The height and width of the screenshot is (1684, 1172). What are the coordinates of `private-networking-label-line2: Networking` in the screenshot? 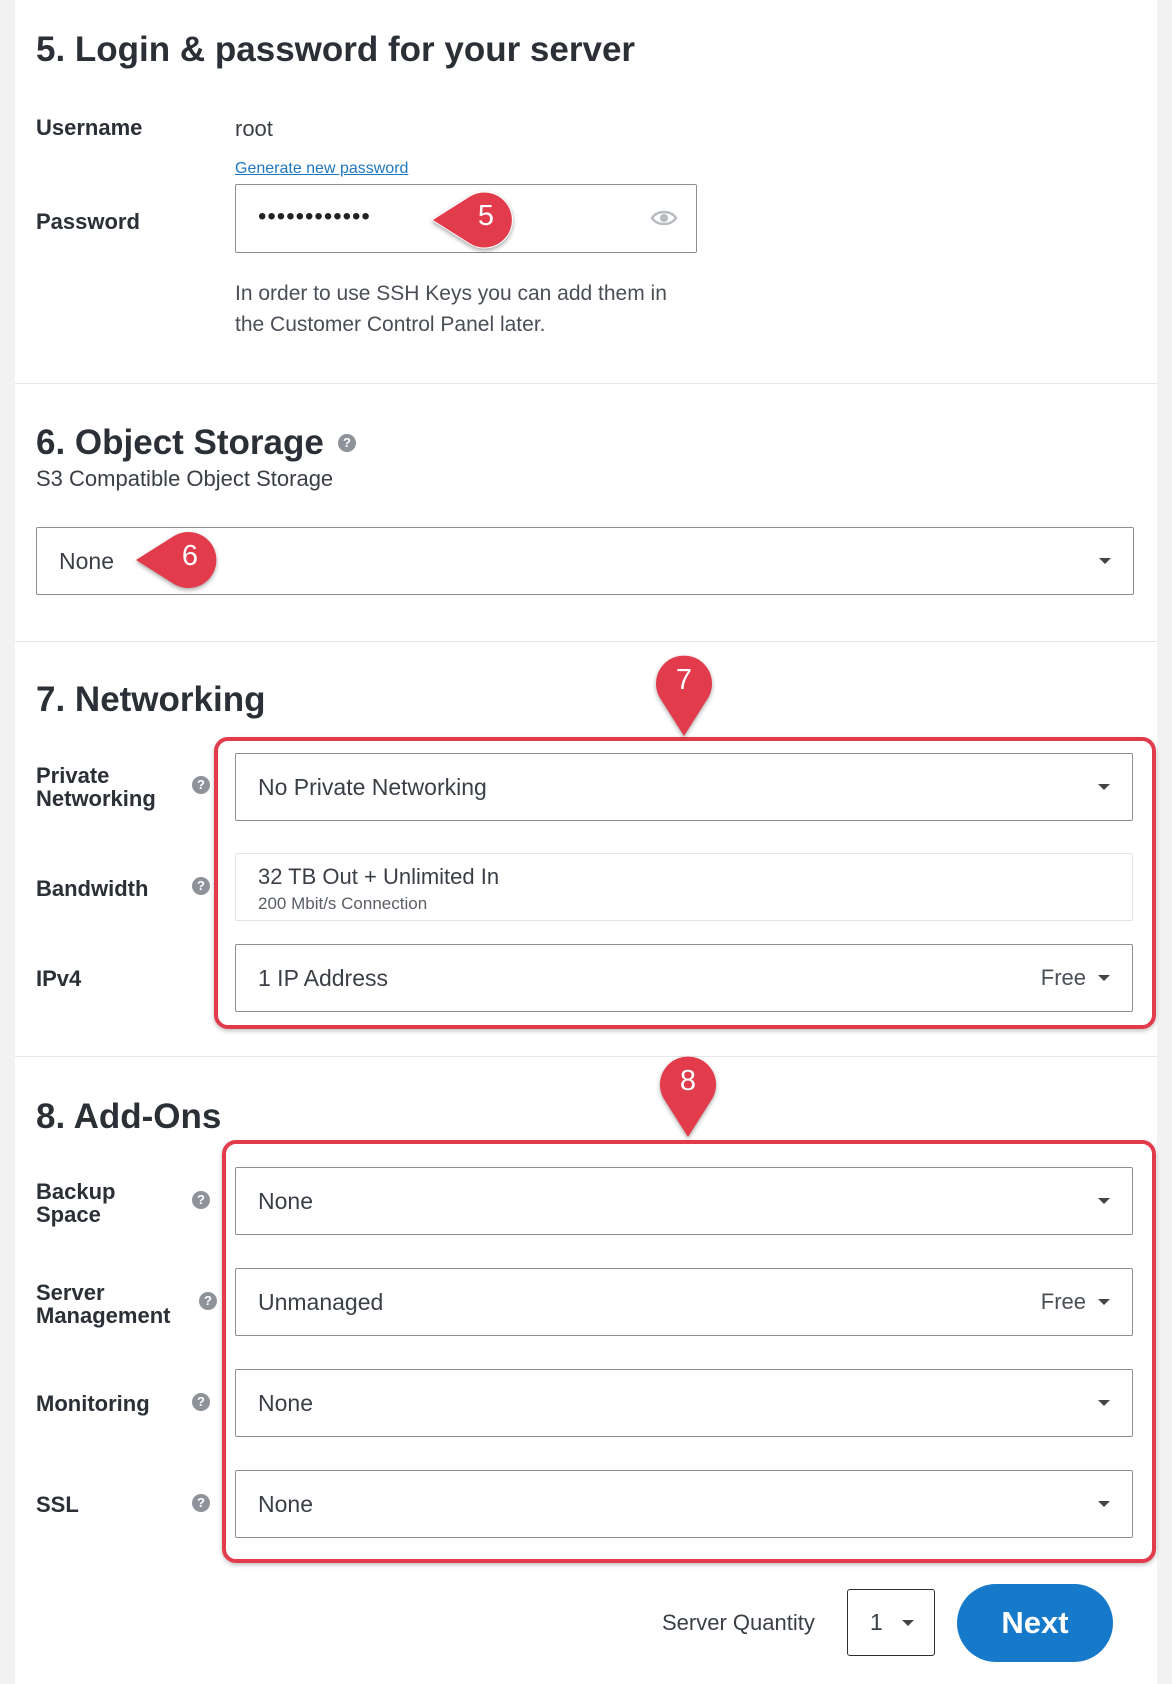 It's located at (96, 798).